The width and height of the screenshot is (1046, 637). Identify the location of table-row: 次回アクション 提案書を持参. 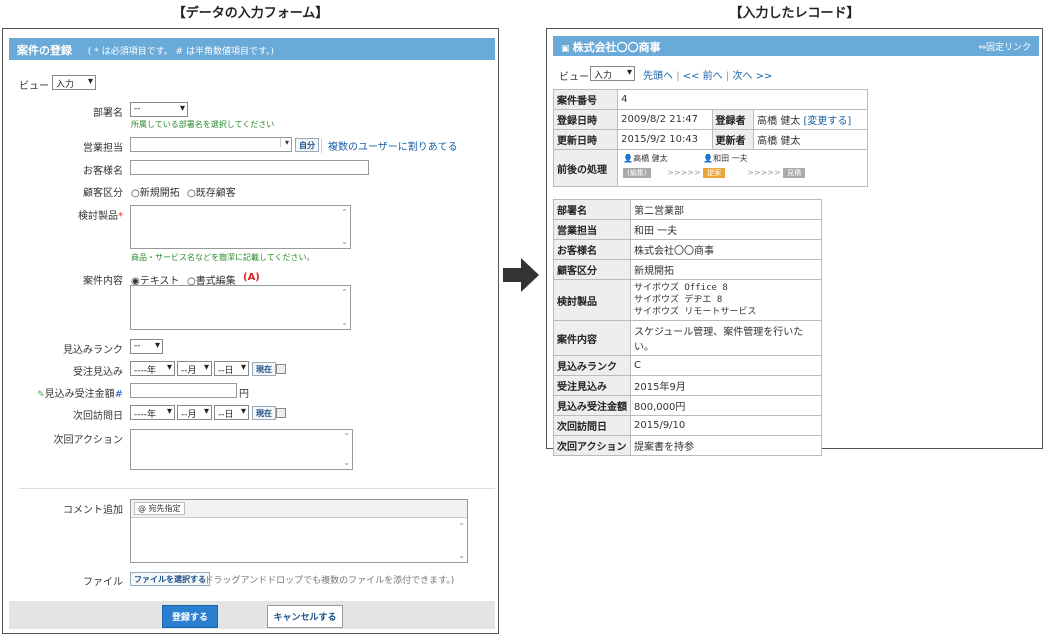
(687, 445).